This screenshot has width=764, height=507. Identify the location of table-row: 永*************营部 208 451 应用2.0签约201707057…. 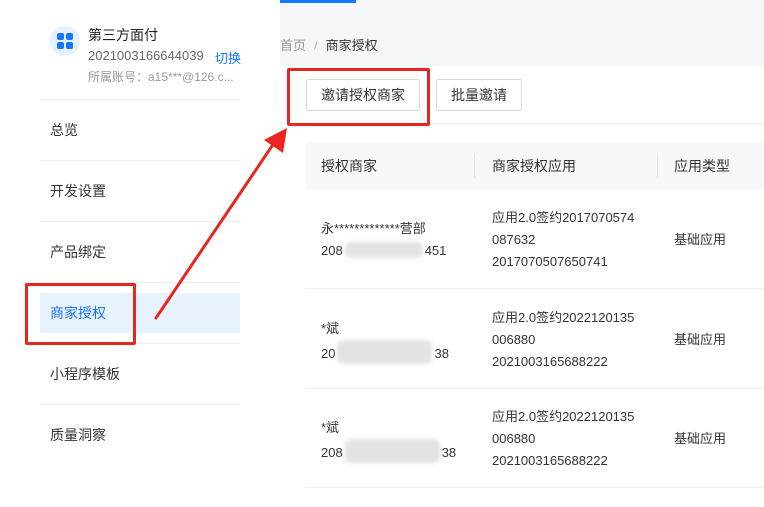
(534, 239).